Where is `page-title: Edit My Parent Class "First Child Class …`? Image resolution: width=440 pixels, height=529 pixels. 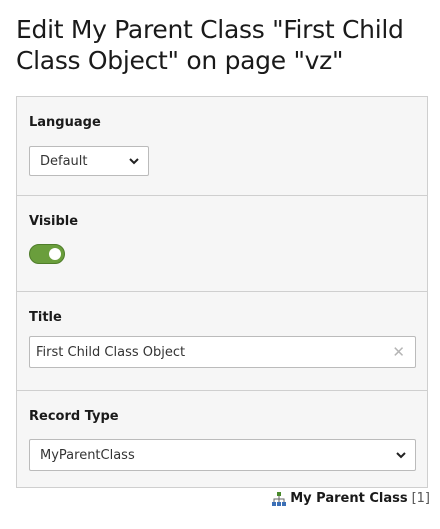
page-title: Edit My Parent Class "First Child Class … is located at coordinates (210, 45).